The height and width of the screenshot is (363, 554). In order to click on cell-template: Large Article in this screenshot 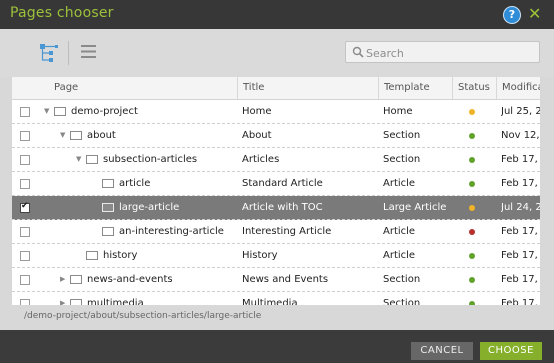, I will do `click(415, 207)`.